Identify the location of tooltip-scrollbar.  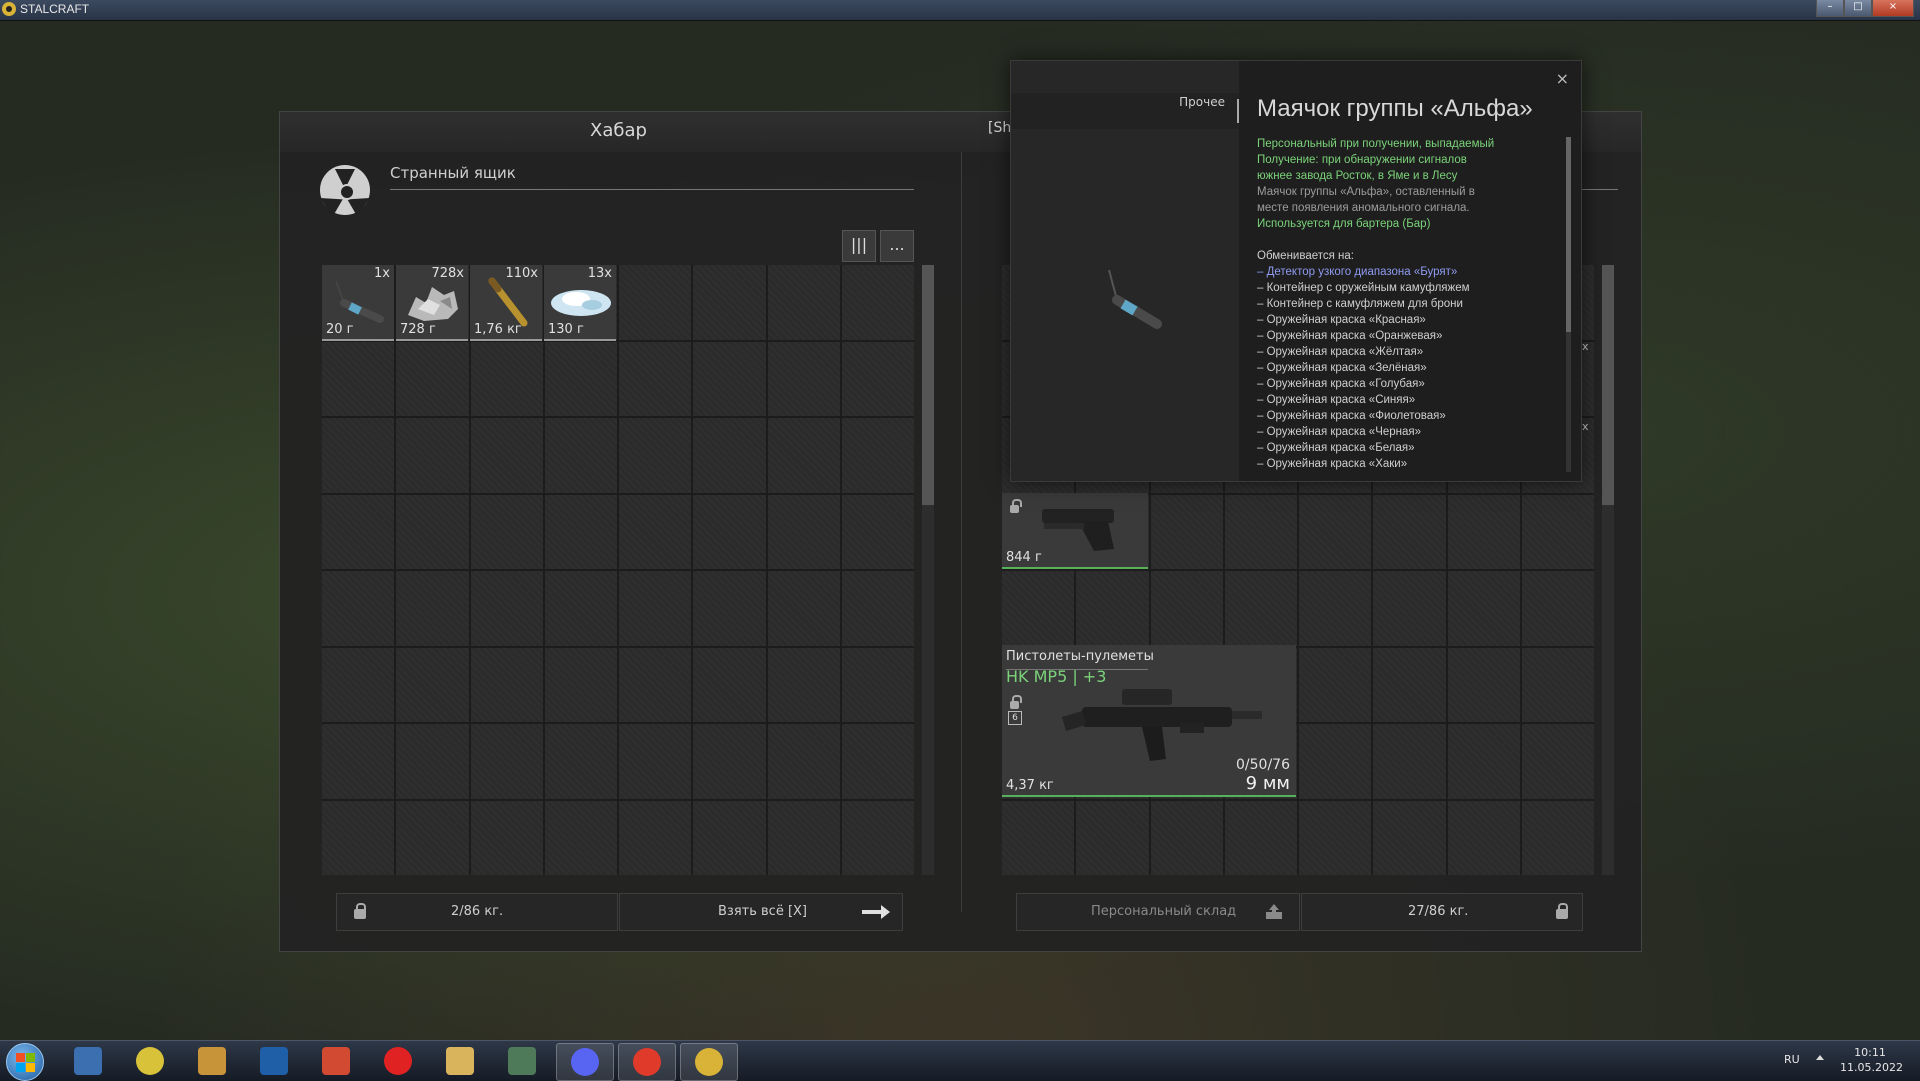
(1568, 304).